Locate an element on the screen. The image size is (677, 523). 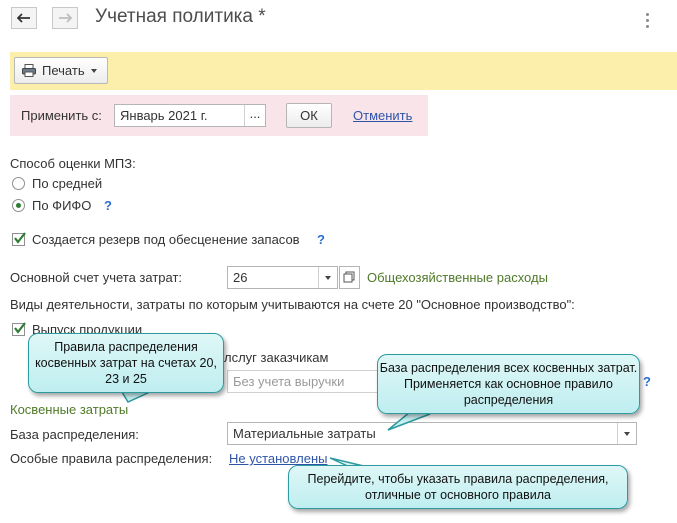
arrow-right-icon is located at coordinates (65, 18).